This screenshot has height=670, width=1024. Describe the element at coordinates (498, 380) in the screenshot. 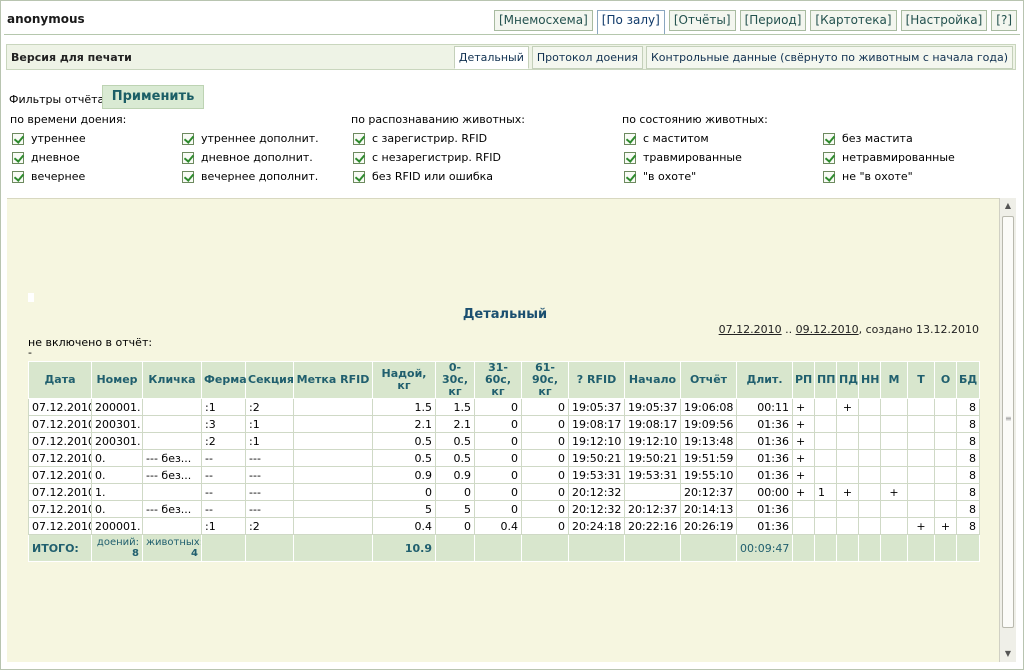

I see `column-header: 31-60с, кг` at that location.